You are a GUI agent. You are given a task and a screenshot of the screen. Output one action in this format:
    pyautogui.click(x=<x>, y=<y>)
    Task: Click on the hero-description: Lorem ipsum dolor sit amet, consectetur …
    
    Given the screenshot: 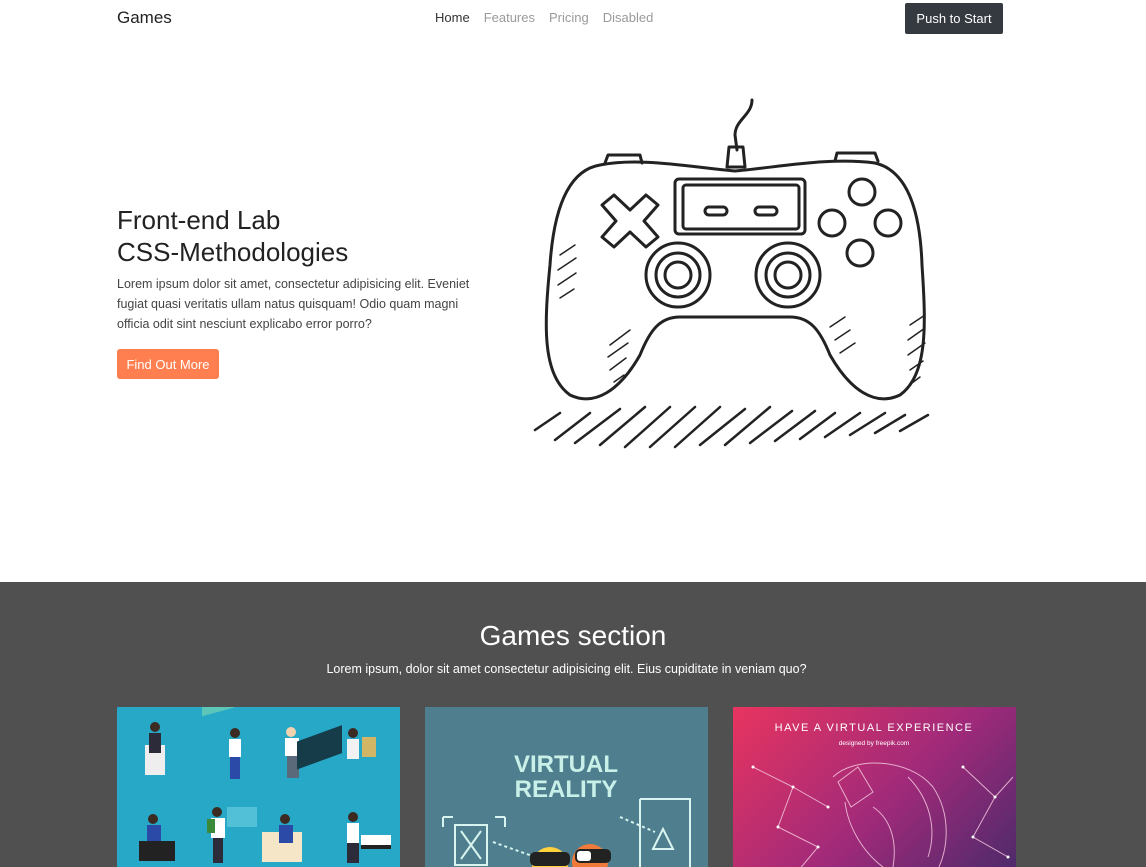 What is the action you would take?
    pyautogui.click(x=293, y=304)
    